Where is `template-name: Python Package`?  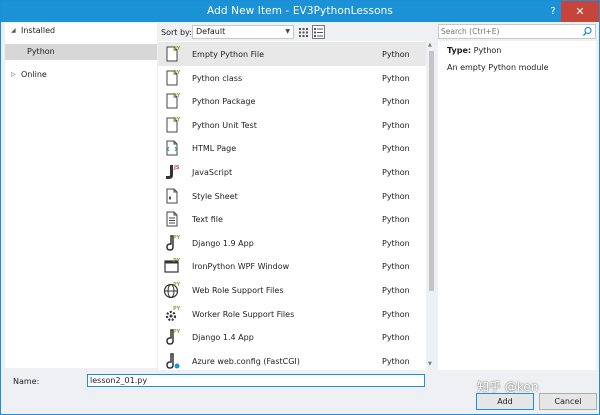 template-name: Python Package is located at coordinates (224, 102).